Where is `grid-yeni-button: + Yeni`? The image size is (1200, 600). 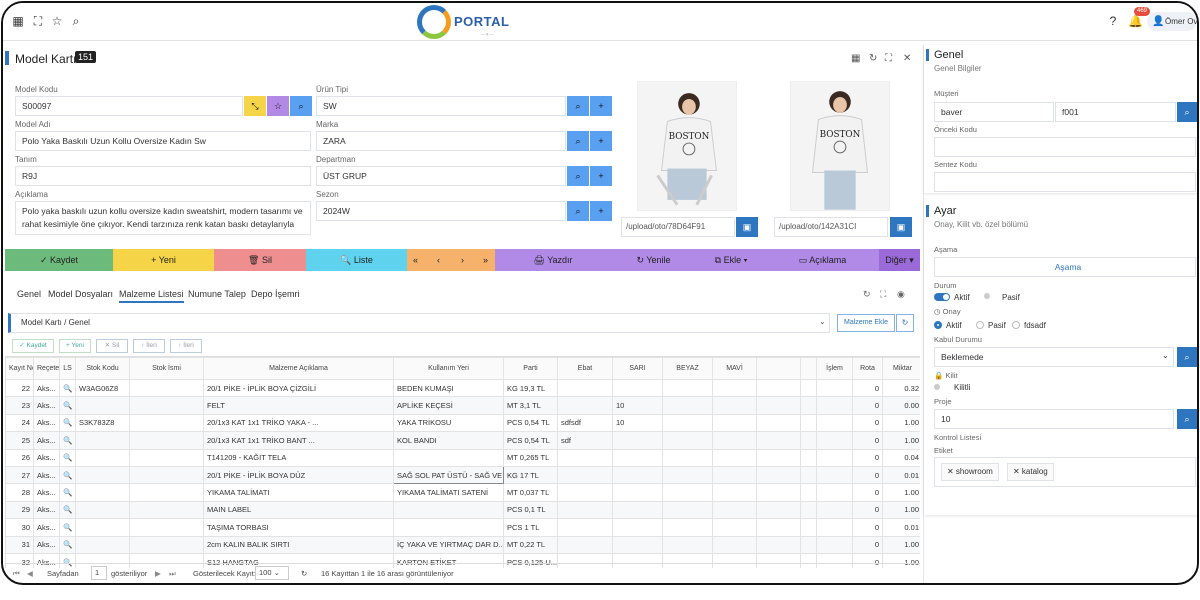 grid-yeni-button: + Yeni is located at coordinates (75, 346).